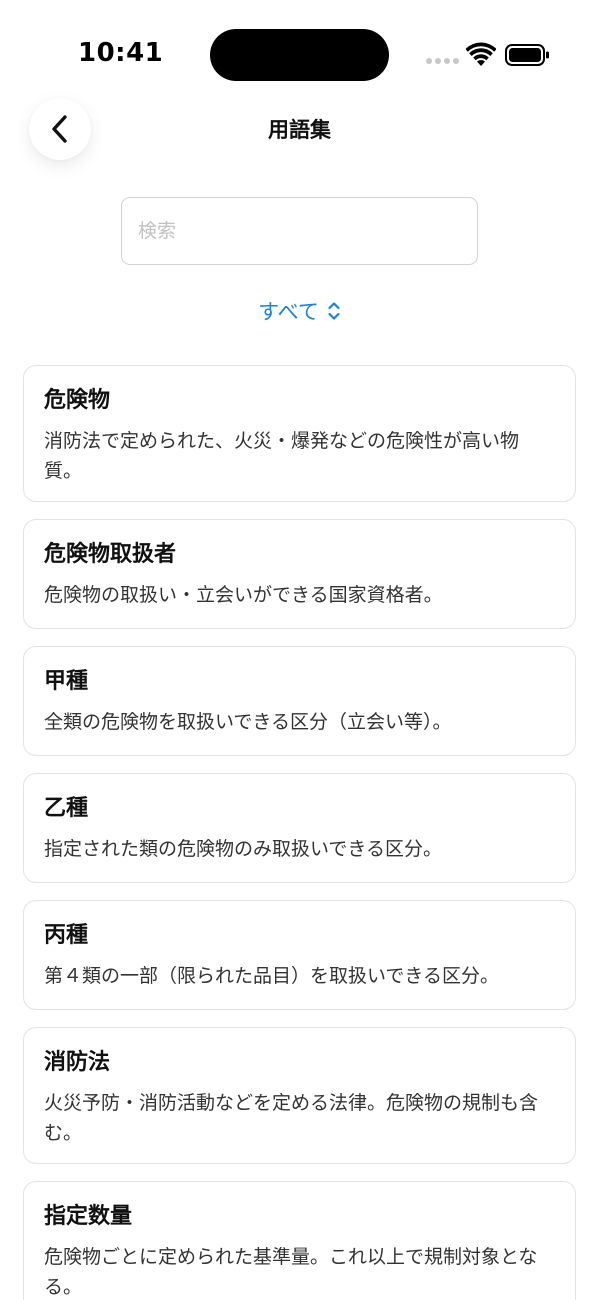 The image size is (599, 1300). Describe the element at coordinates (299, 955) in the screenshot. I see `glossary-item-card: 丙種 第４類の一部（限られた品目）を取扱いできる区分。` at that location.